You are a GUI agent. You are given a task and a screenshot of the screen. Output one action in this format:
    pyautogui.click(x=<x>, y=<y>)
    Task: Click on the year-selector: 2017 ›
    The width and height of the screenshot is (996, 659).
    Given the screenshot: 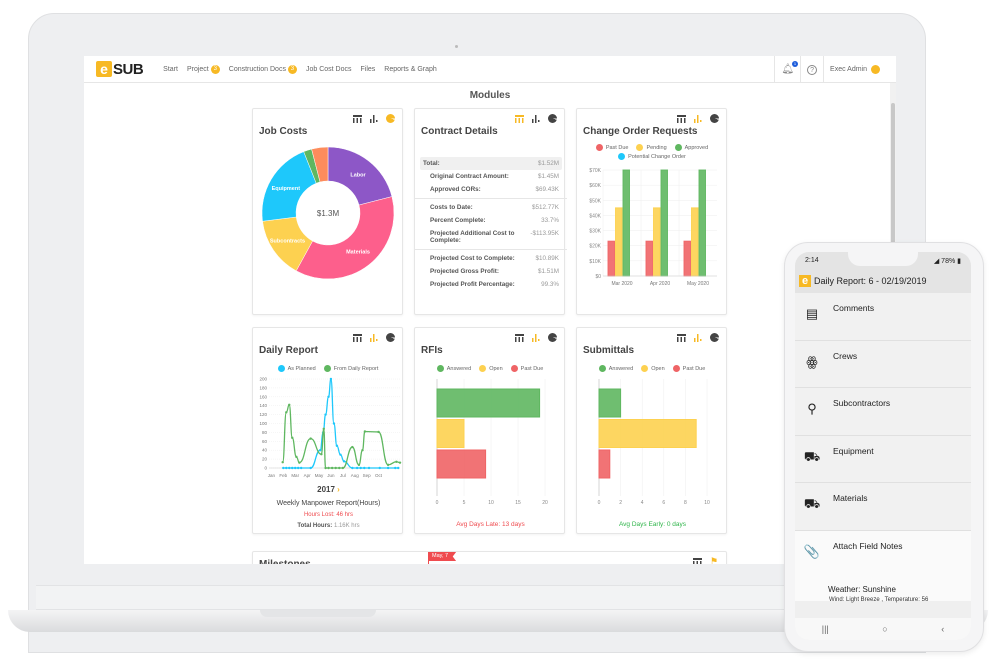 What is the action you would take?
    pyautogui.click(x=328, y=489)
    